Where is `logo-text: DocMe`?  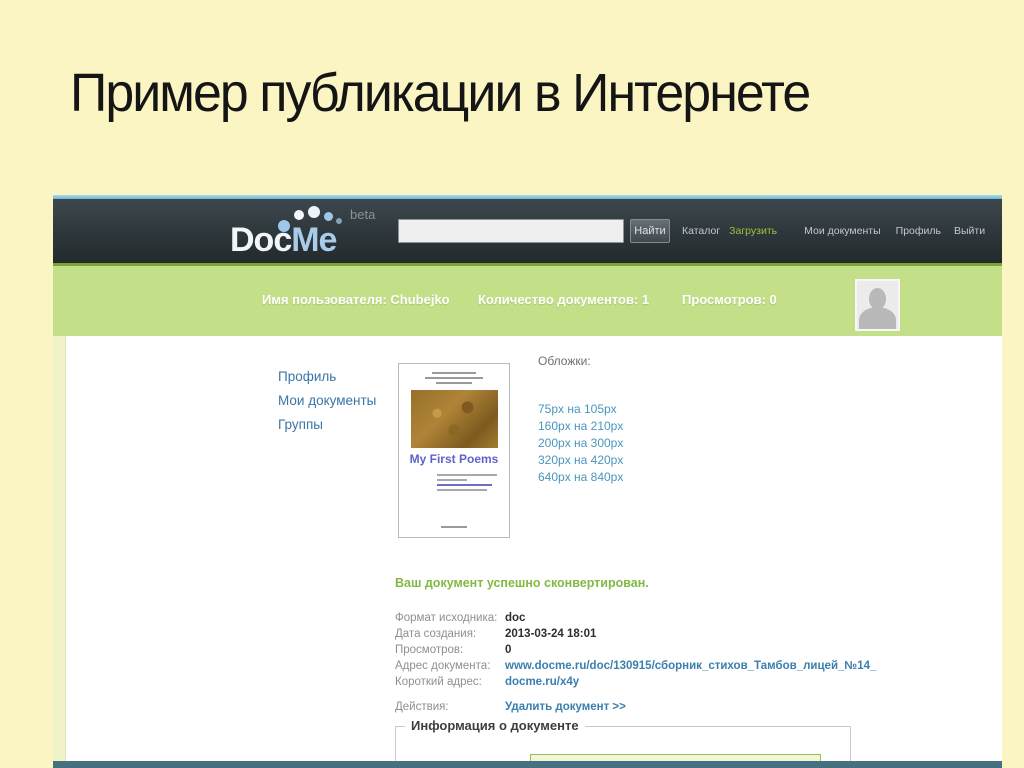 logo-text: DocMe is located at coordinates (283, 240).